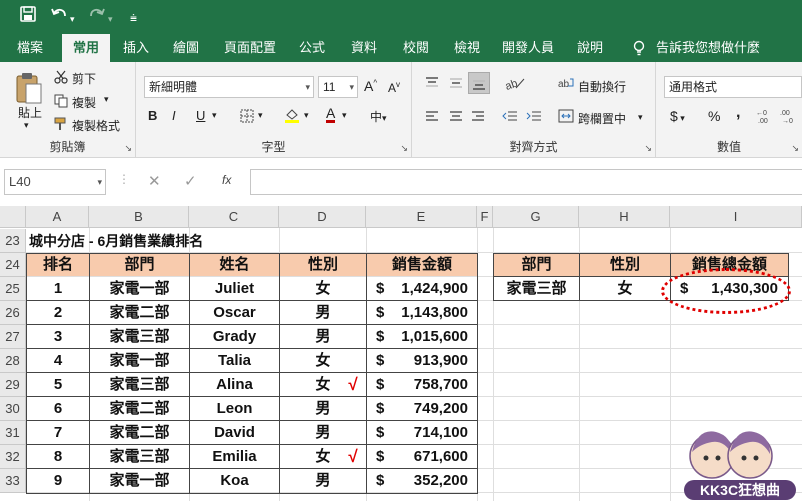 The height and width of the screenshot is (501, 802). What do you see at coordinates (13, 481) in the screenshot?
I see `row-header-33: 33` at bounding box center [13, 481].